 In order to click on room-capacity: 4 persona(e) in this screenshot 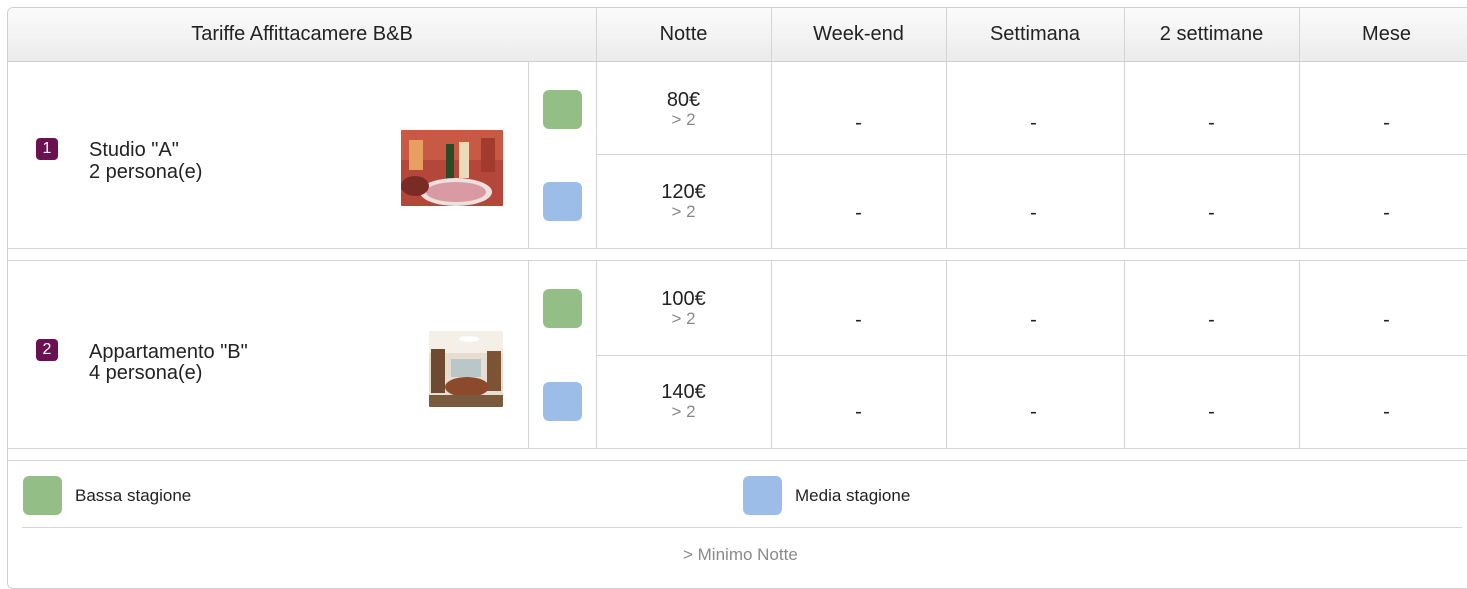, I will do `click(146, 373)`.